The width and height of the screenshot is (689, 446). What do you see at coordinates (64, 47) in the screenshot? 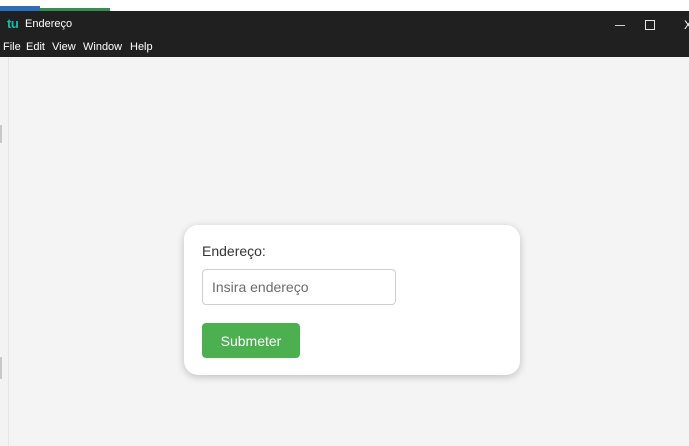
I see `menu-item-view: View` at bounding box center [64, 47].